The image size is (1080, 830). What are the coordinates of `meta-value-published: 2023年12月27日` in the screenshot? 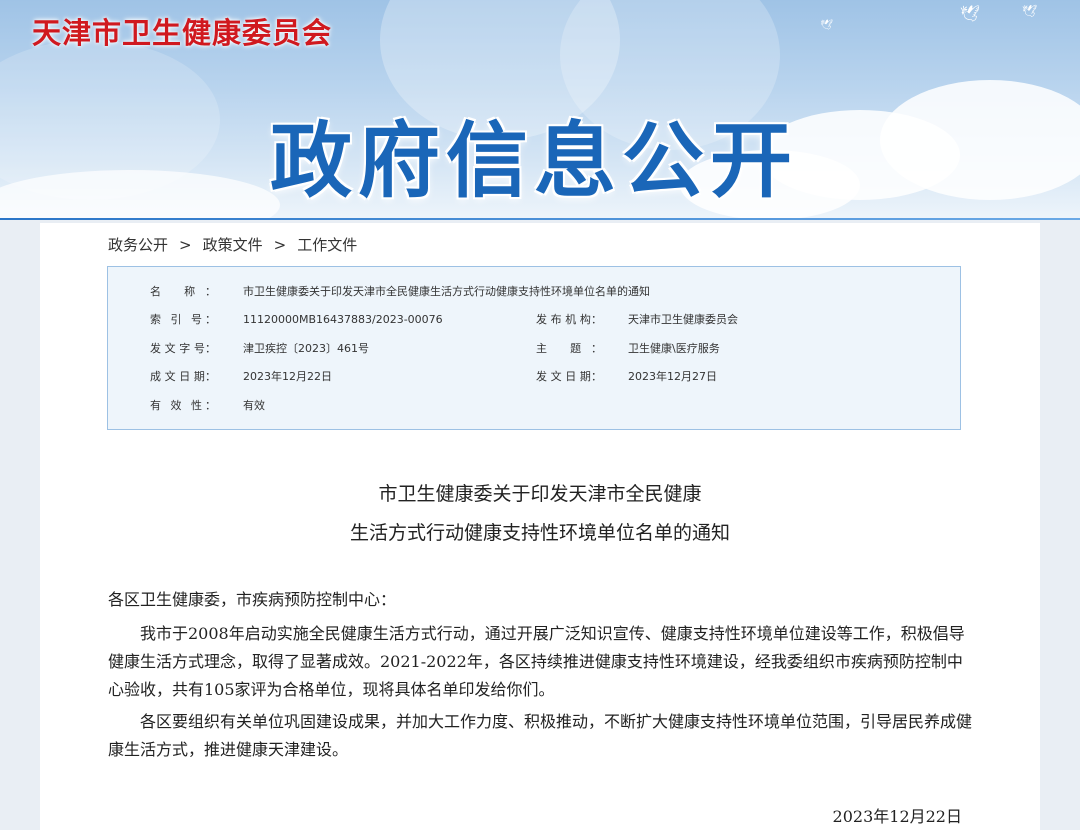 It's located at (672, 376).